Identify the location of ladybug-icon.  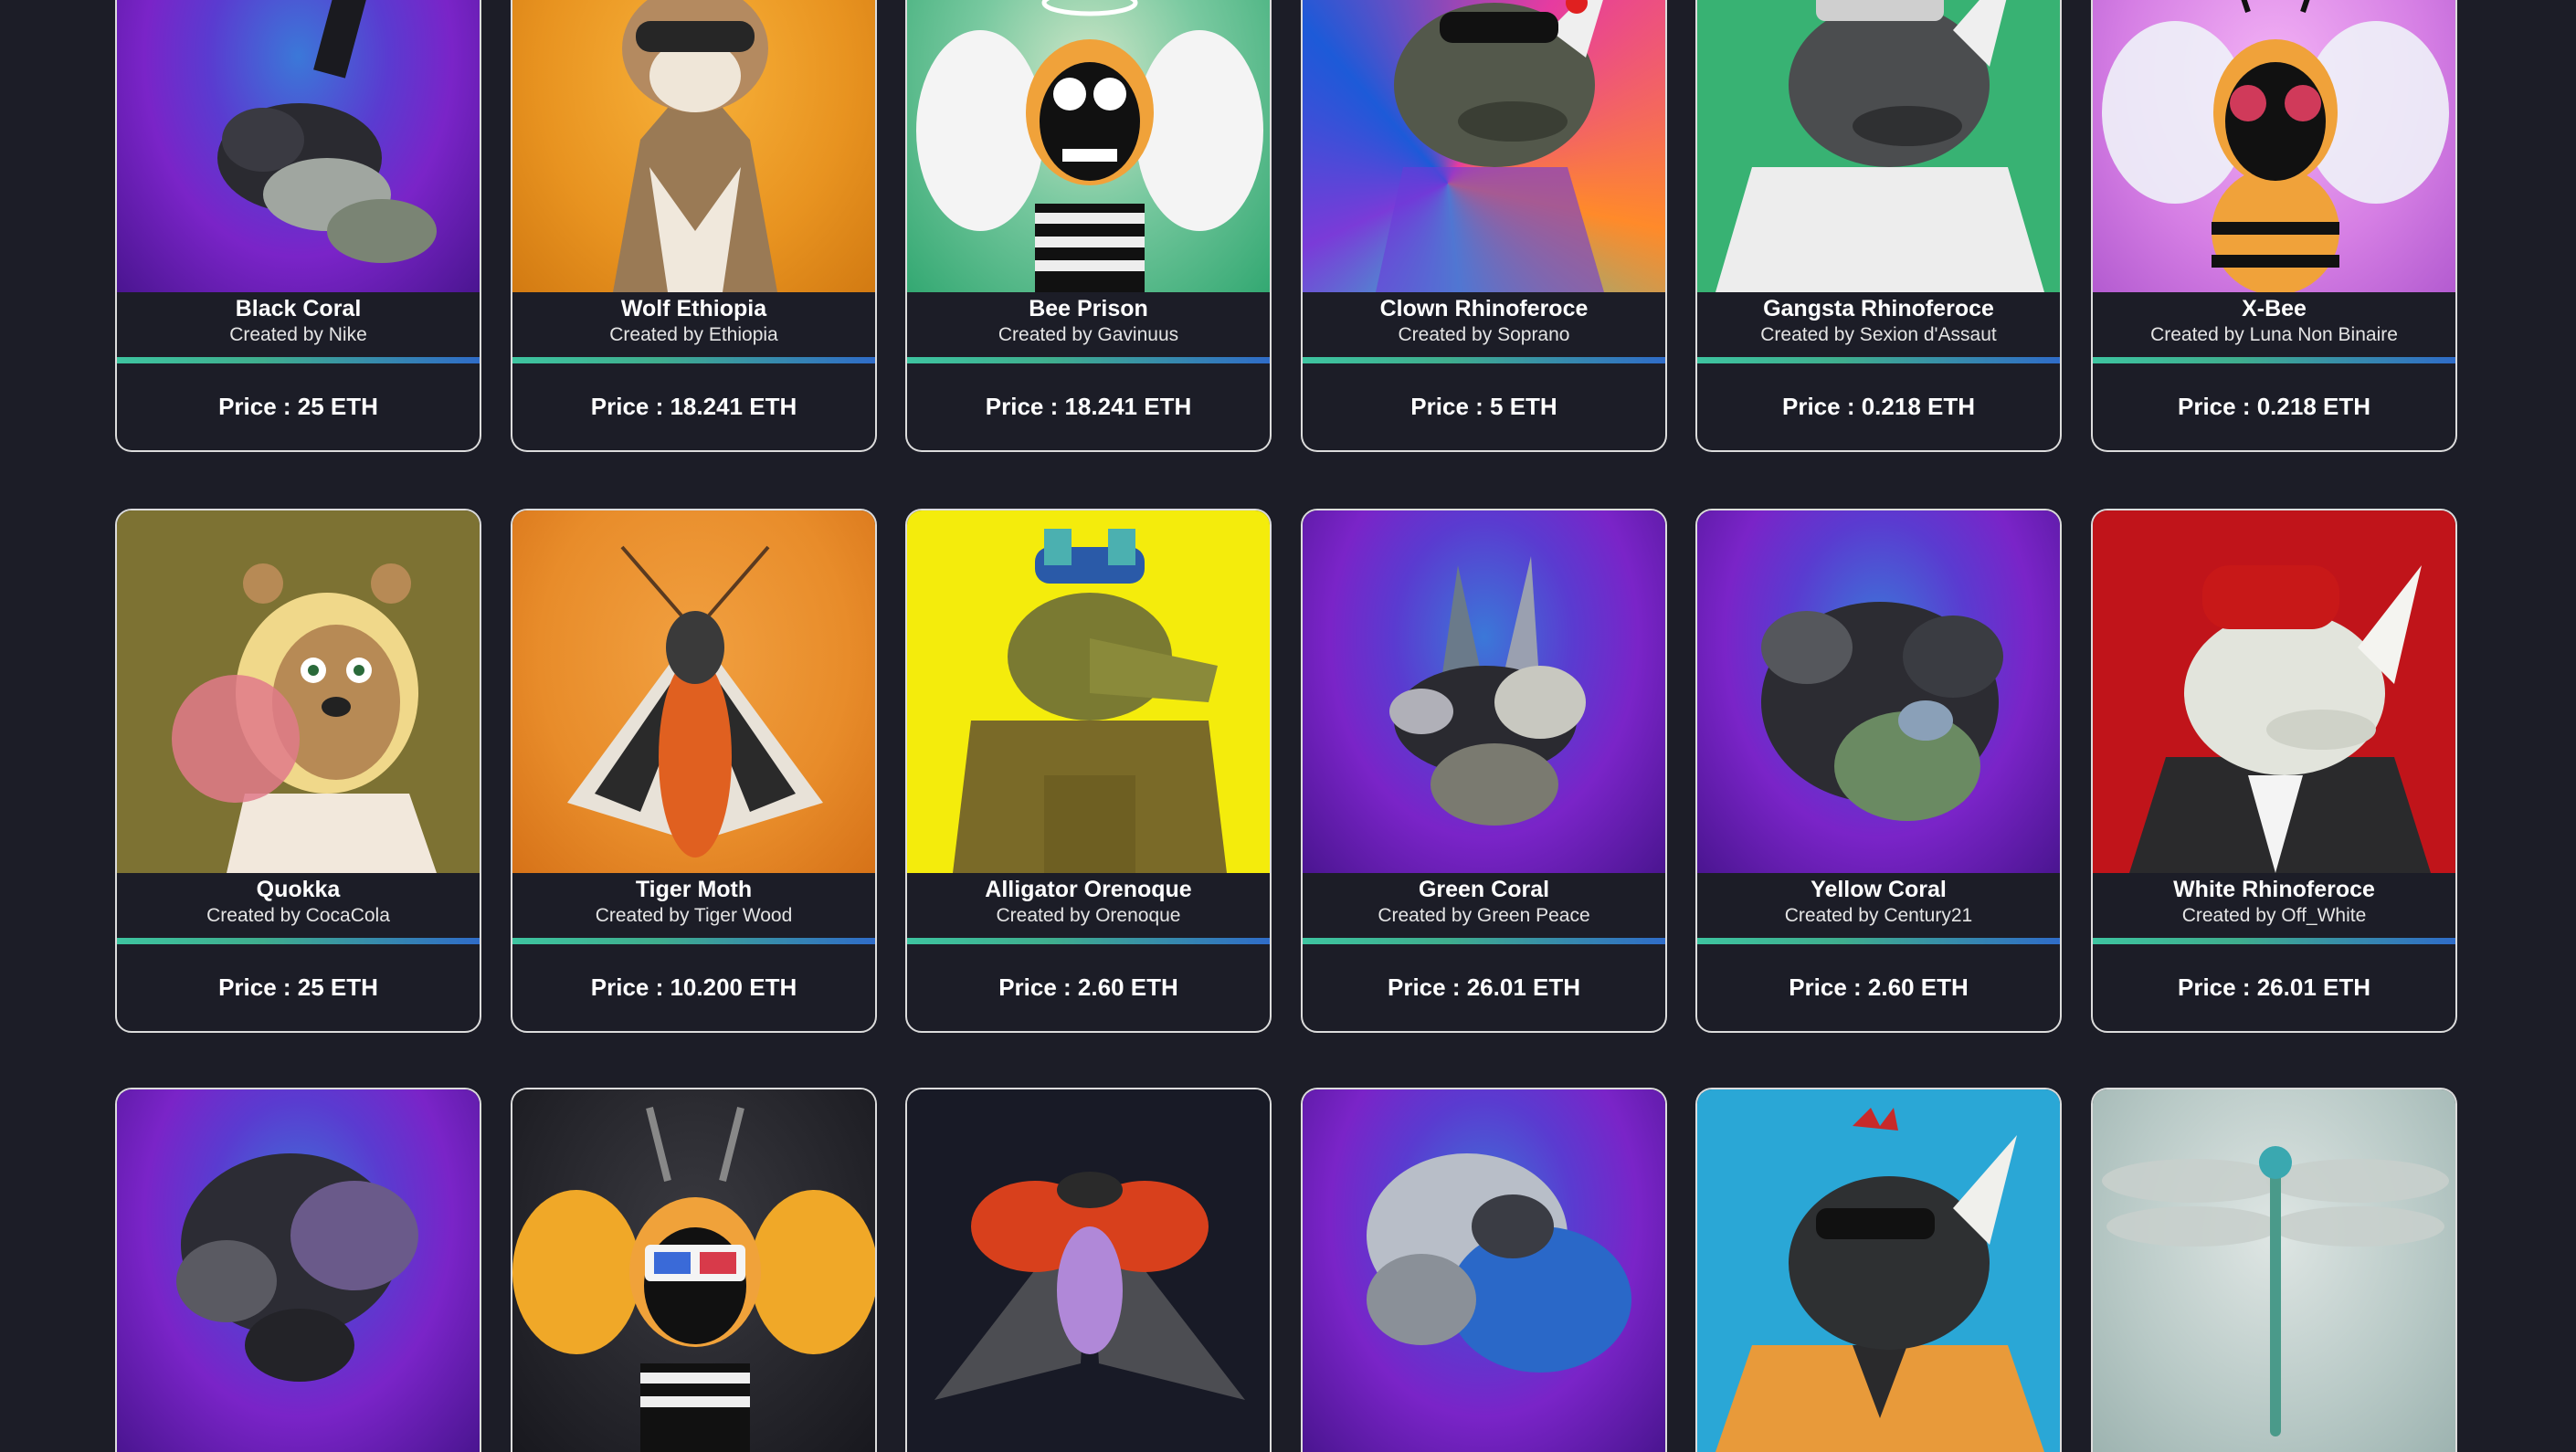
(1088, 1270).